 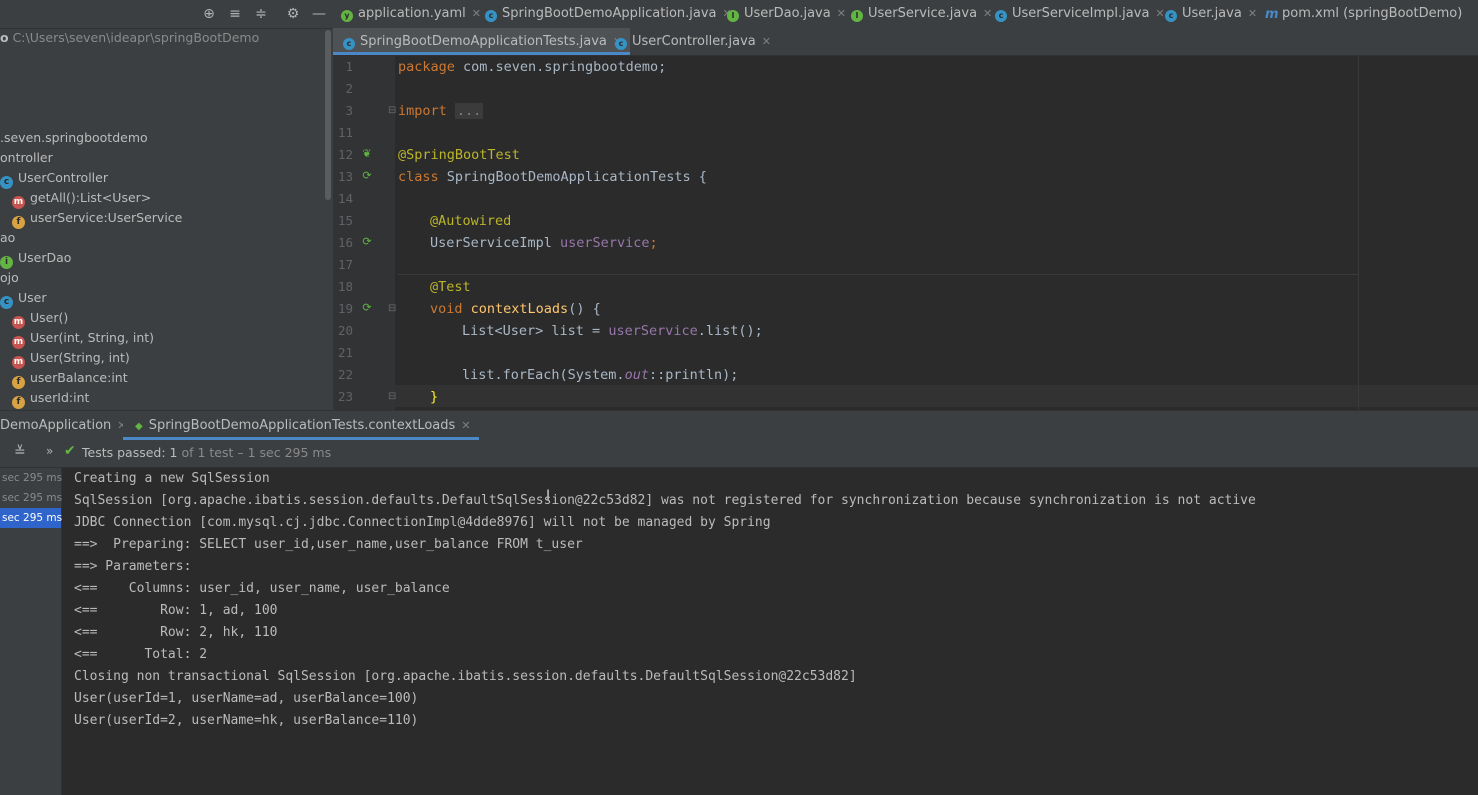 I want to click on code-line-18: @Test, so click(x=450, y=287).